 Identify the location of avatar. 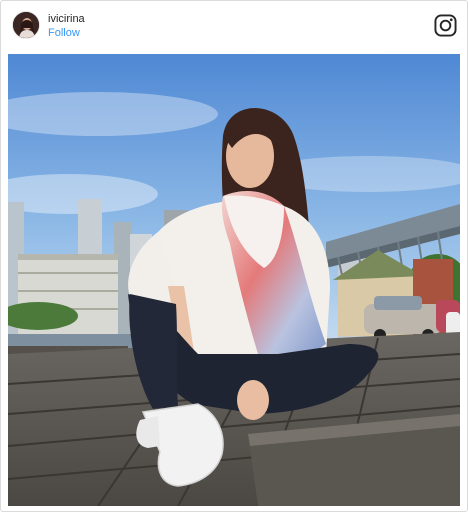
(26, 25).